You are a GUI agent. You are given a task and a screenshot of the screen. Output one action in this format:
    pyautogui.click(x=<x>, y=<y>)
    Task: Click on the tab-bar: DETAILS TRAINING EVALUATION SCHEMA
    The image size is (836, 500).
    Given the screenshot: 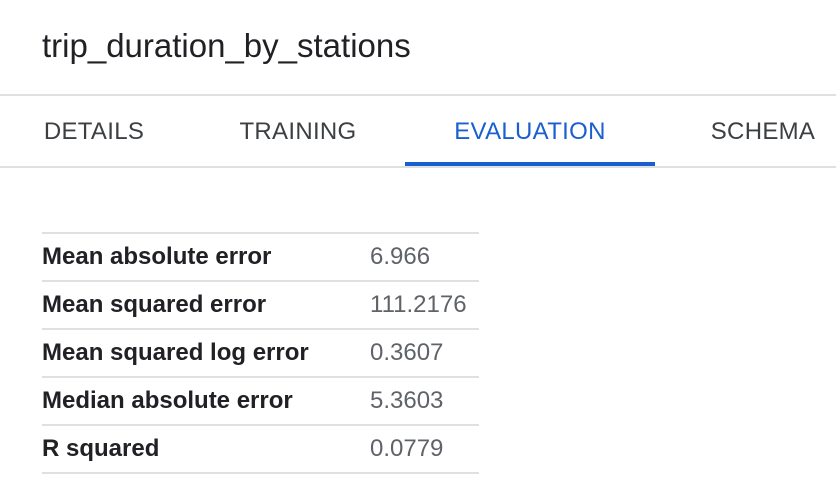 What is the action you would take?
    pyautogui.click(x=418, y=132)
    